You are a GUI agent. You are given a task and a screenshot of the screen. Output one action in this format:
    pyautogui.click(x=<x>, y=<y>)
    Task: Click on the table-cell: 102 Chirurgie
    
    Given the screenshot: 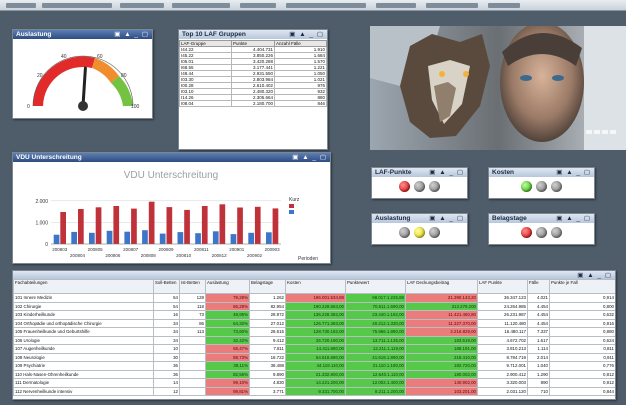 What is the action you would take?
    pyautogui.click(x=83, y=306)
    